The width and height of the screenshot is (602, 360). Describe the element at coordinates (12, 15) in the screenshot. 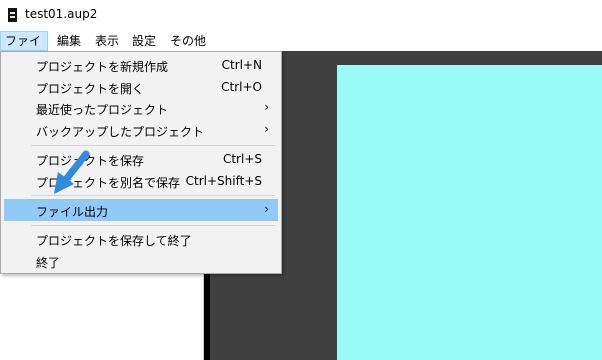

I see `film-icon` at that location.